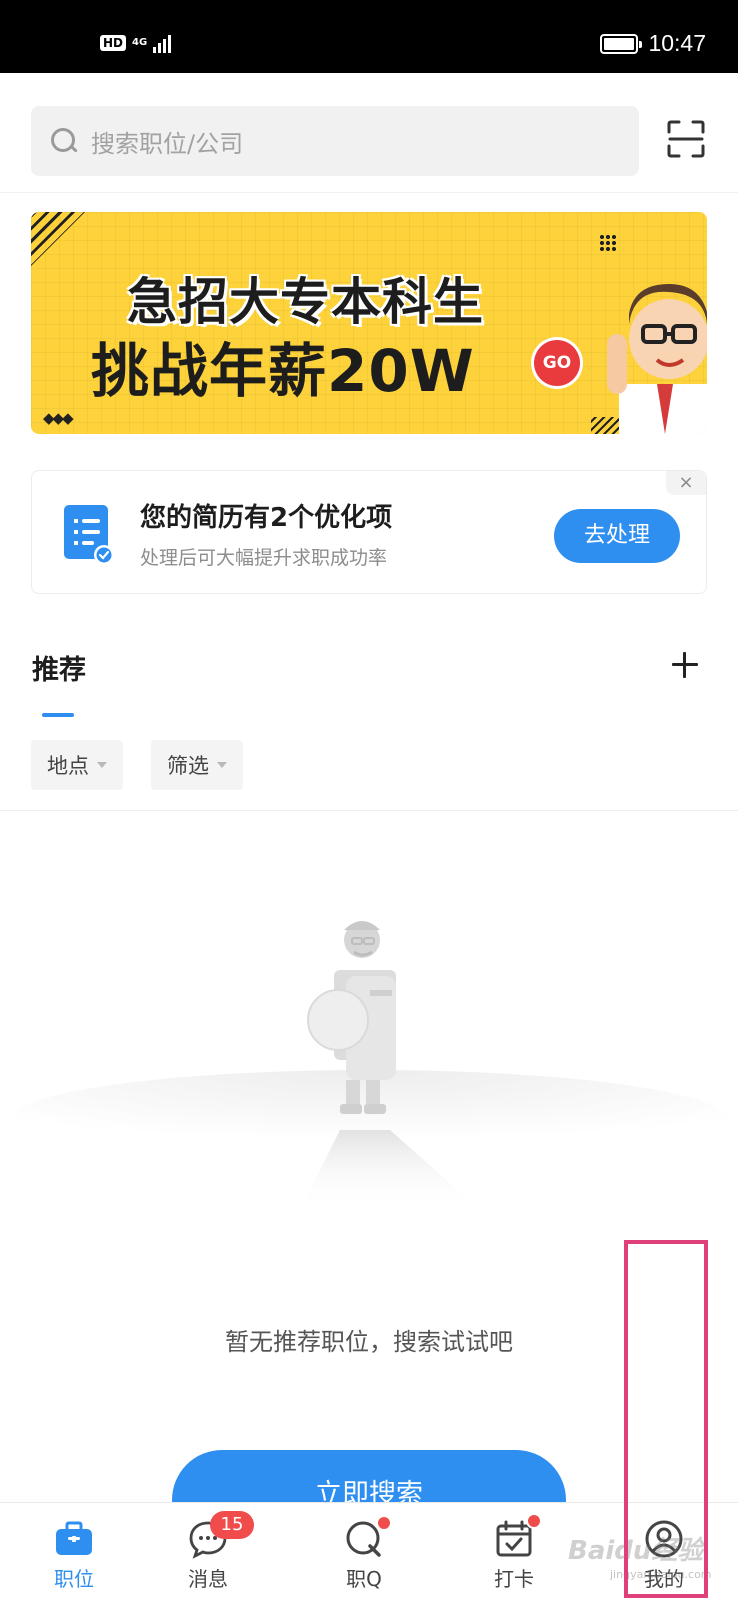 The height and width of the screenshot is (1600, 738). I want to click on document-check-icon, so click(89, 535).